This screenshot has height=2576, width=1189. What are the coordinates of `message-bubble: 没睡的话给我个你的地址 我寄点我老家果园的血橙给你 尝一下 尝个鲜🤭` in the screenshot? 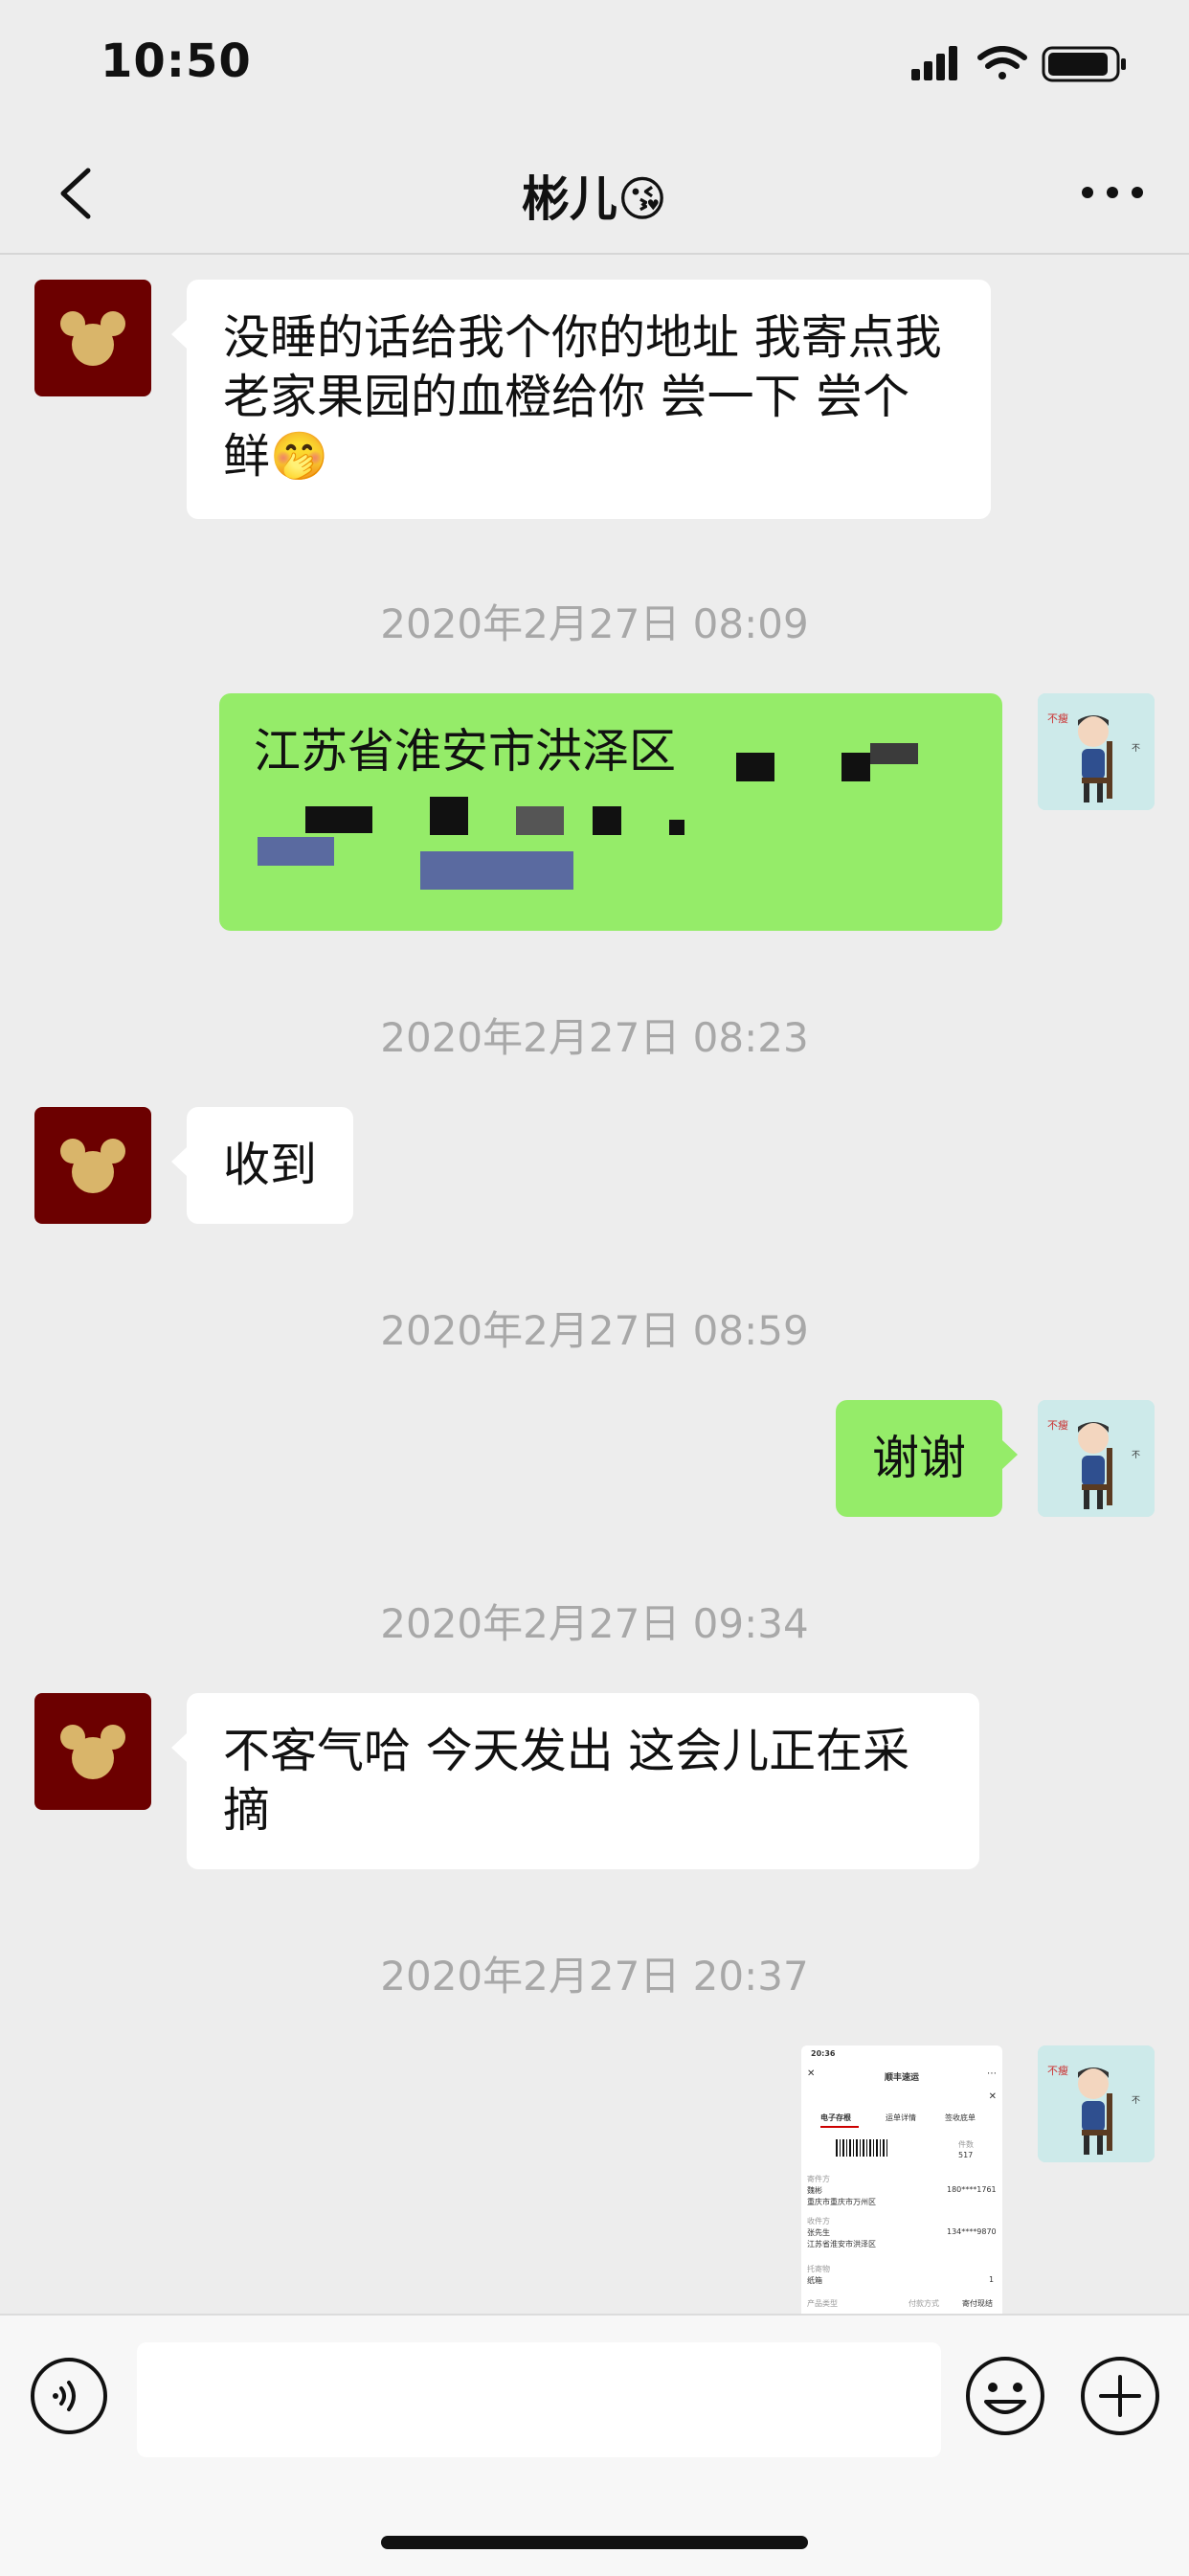 It's located at (581, 399).